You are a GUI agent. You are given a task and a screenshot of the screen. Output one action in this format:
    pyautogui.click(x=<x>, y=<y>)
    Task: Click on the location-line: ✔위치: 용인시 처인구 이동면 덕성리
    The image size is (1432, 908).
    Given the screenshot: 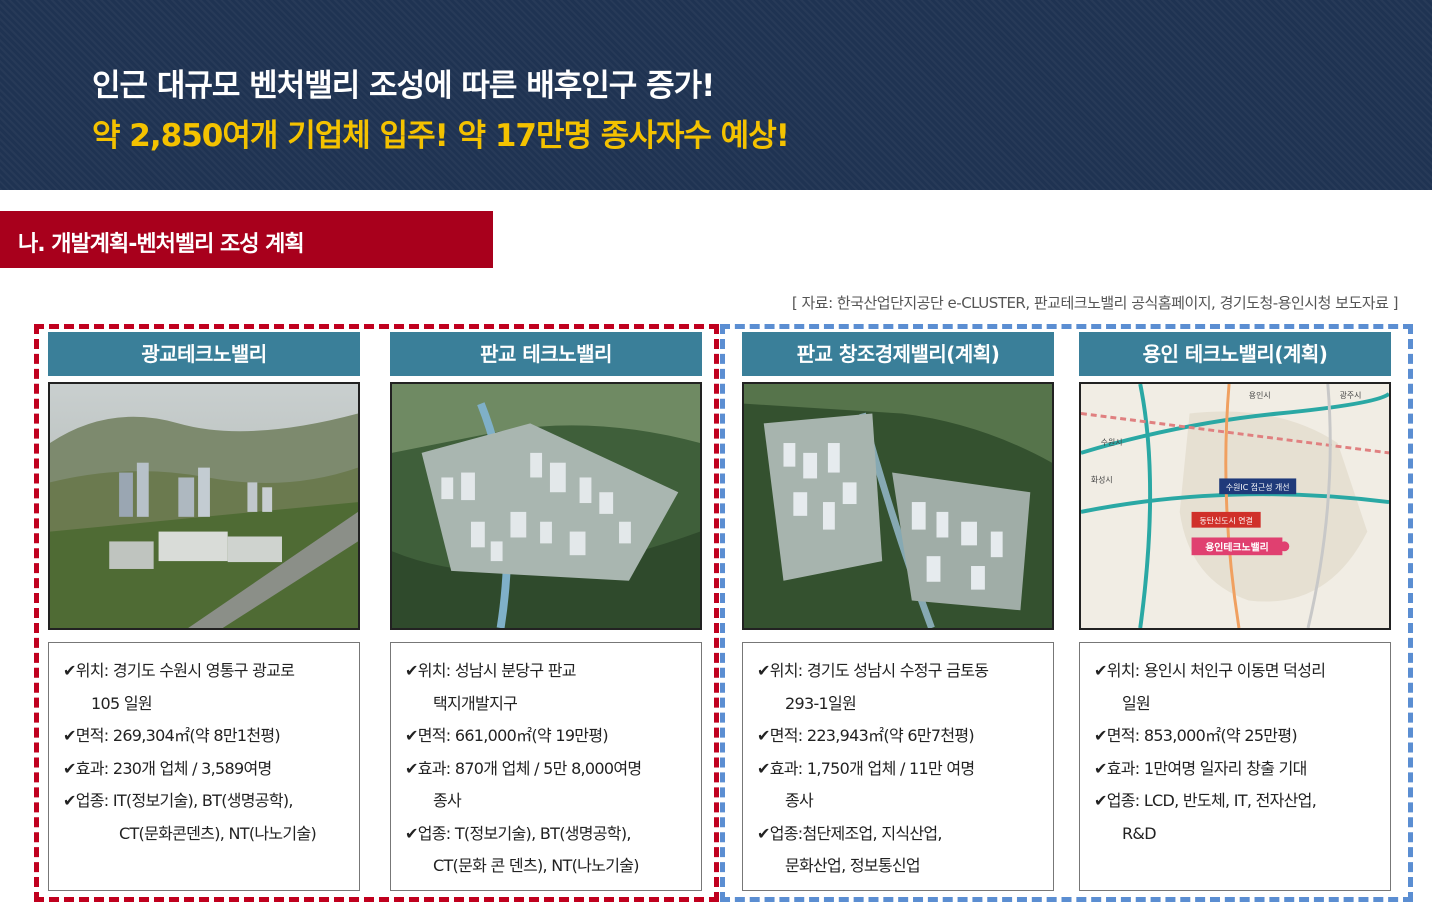 What is the action you would take?
    pyautogui.click(x=1210, y=670)
    